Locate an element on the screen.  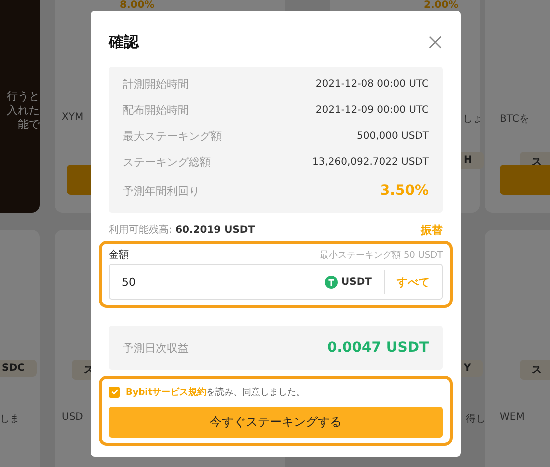
amount-field: 50 USDT すべて is located at coordinates (276, 282).